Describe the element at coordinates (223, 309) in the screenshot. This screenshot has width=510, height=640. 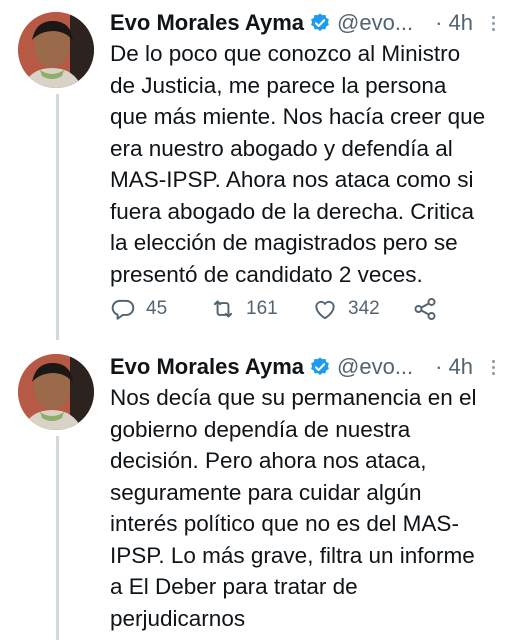
I see `retweet-icon` at that location.